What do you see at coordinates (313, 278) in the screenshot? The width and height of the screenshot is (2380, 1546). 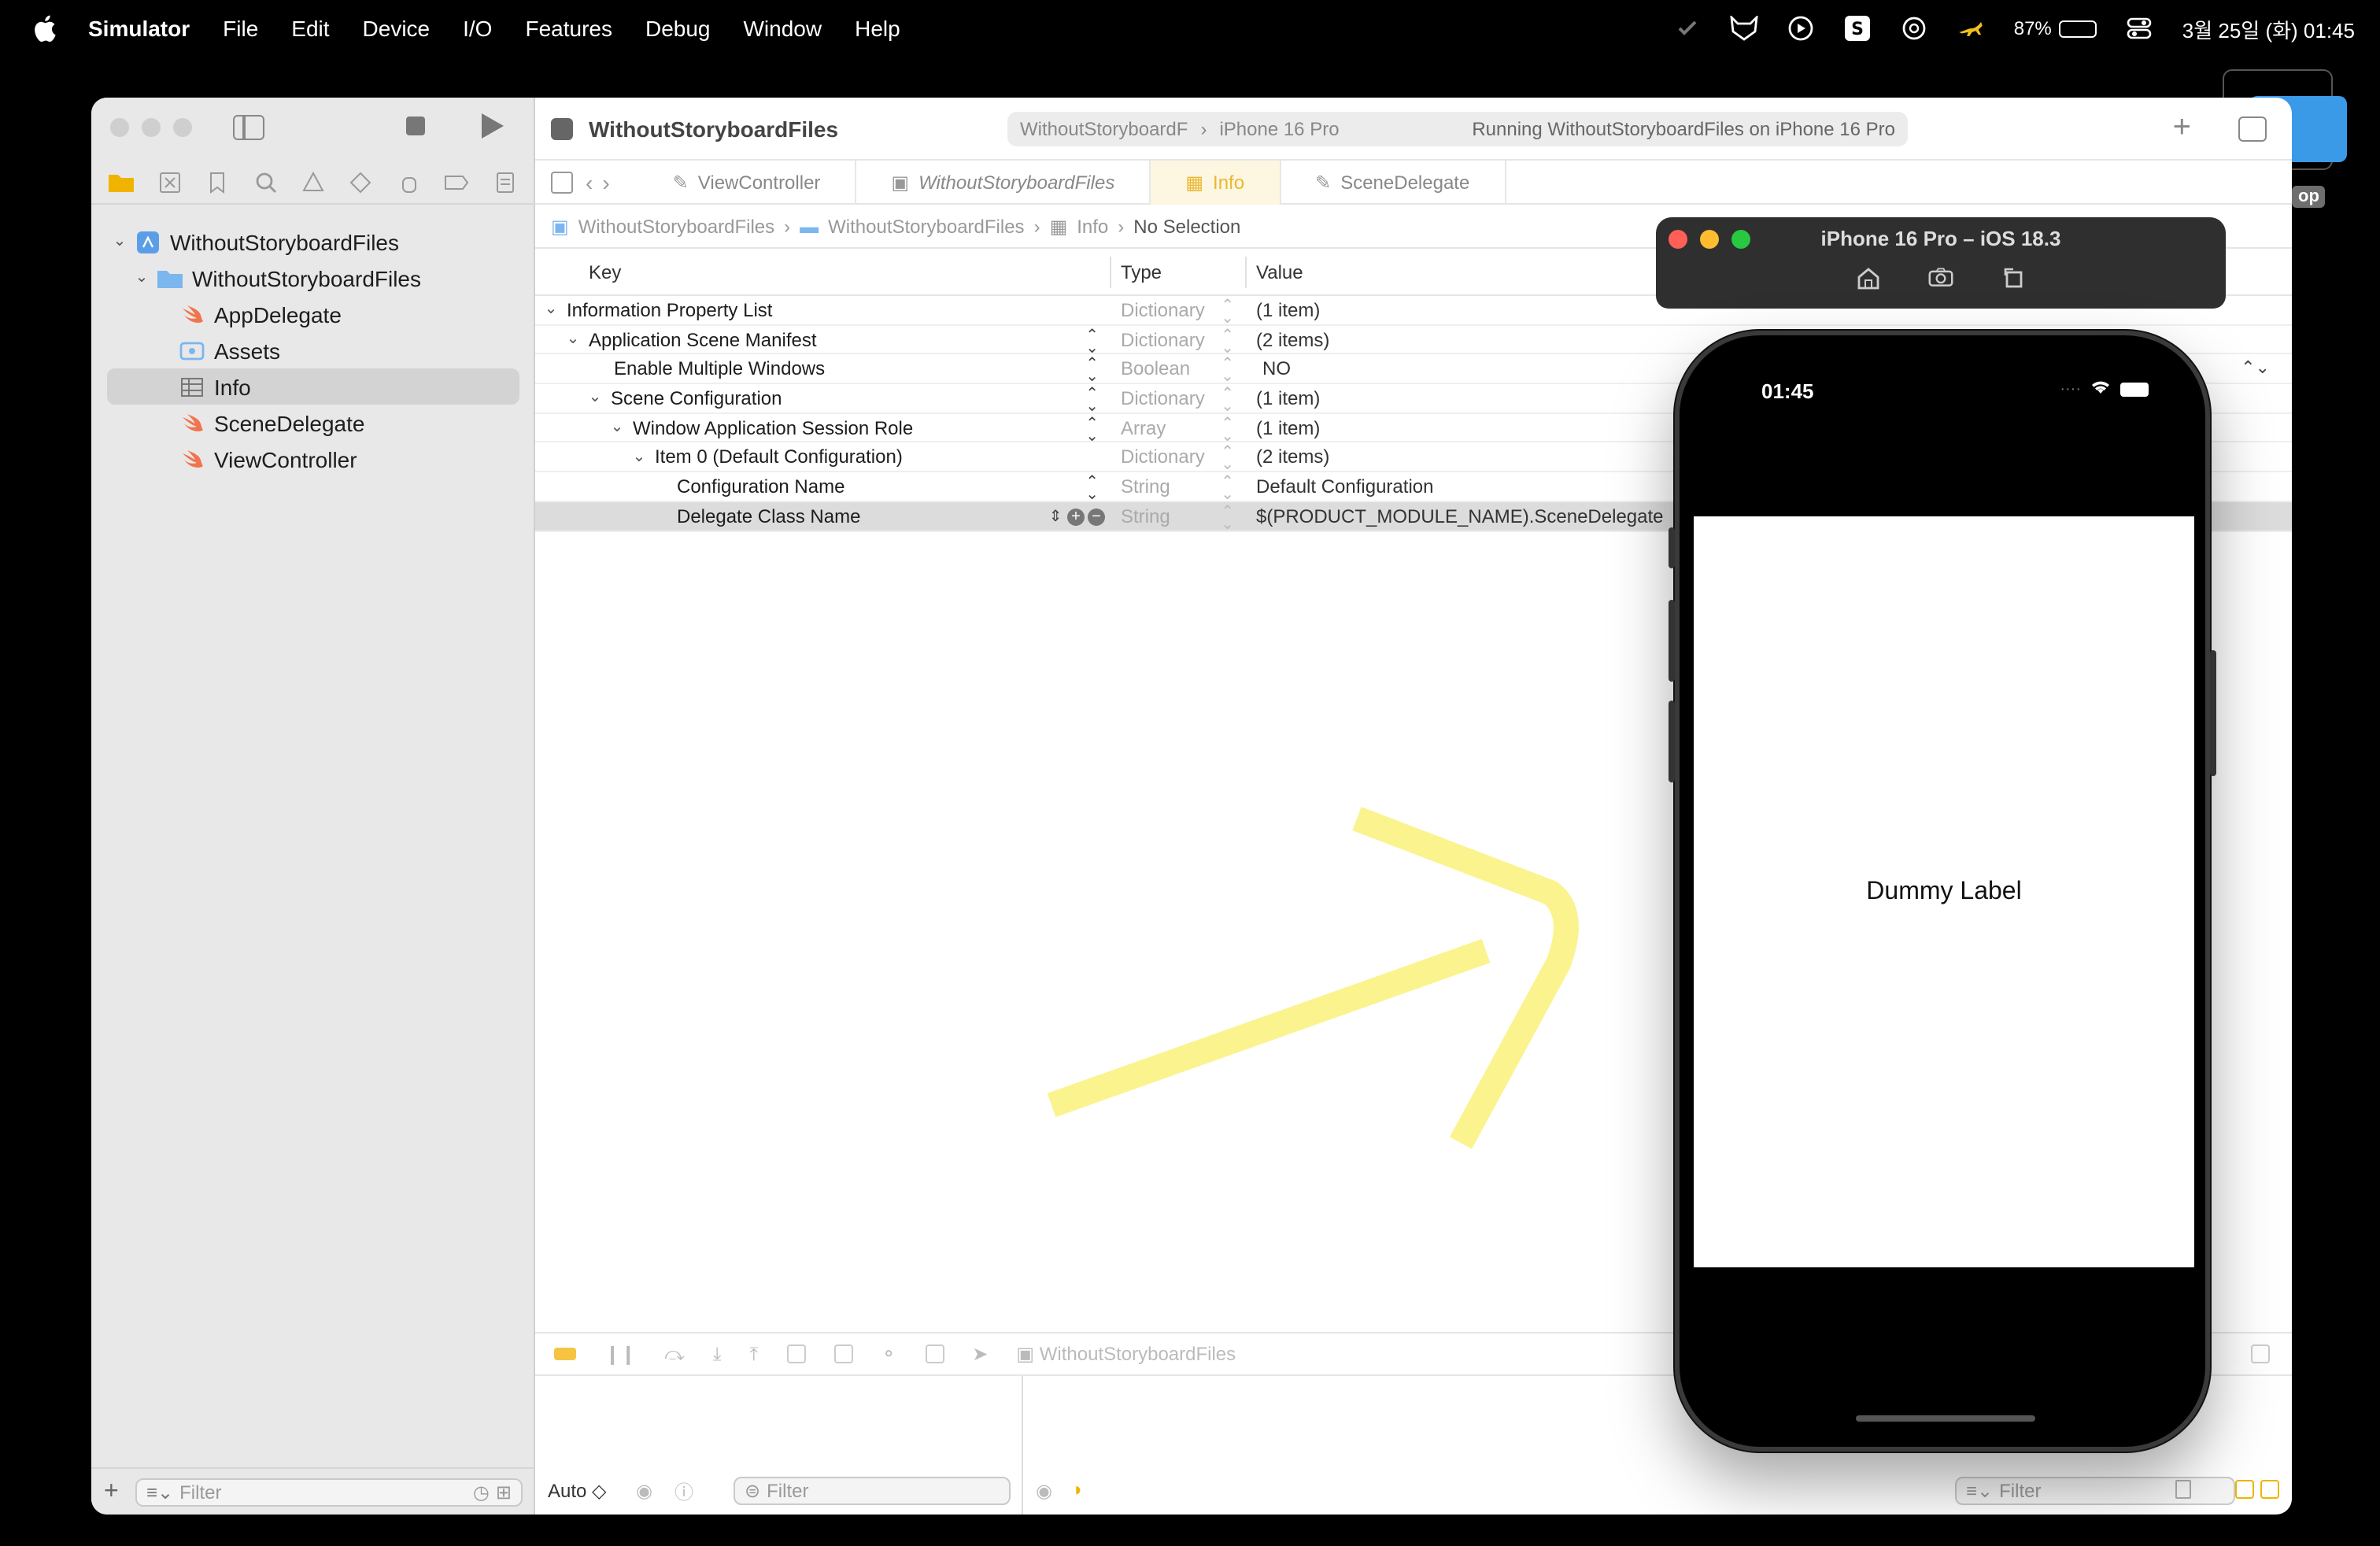 I see `tree-item-group: ⌄ WithoutStoryboardFiles` at bounding box center [313, 278].